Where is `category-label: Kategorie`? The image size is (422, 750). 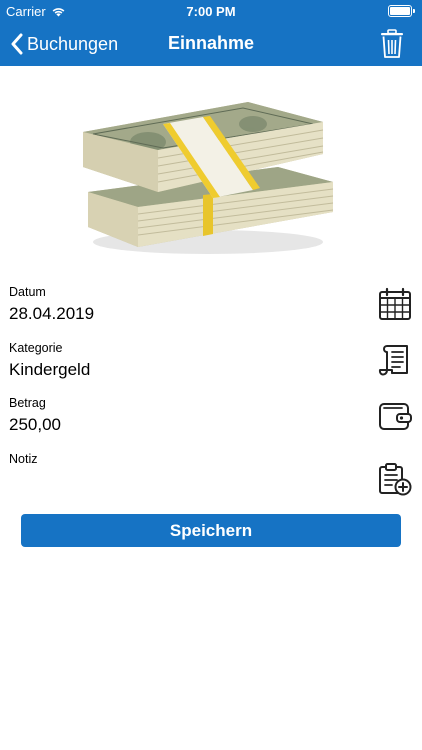 category-label: Kategorie is located at coordinates (36, 348).